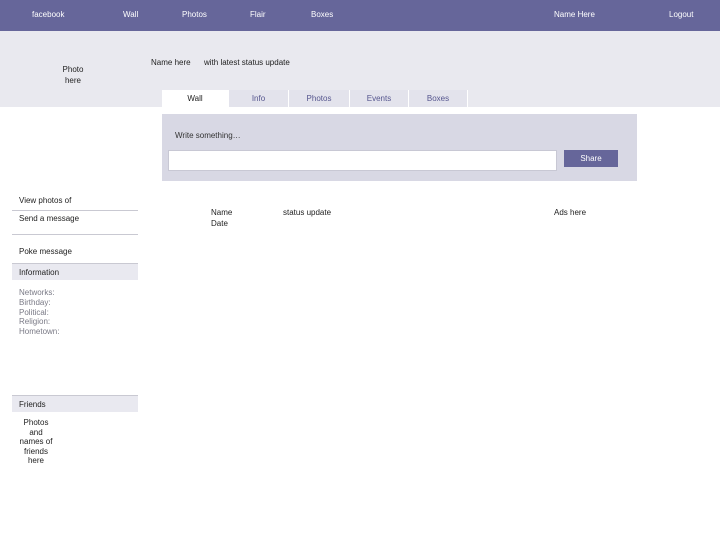  I want to click on friends-placeholder-line: here, so click(35, 461).